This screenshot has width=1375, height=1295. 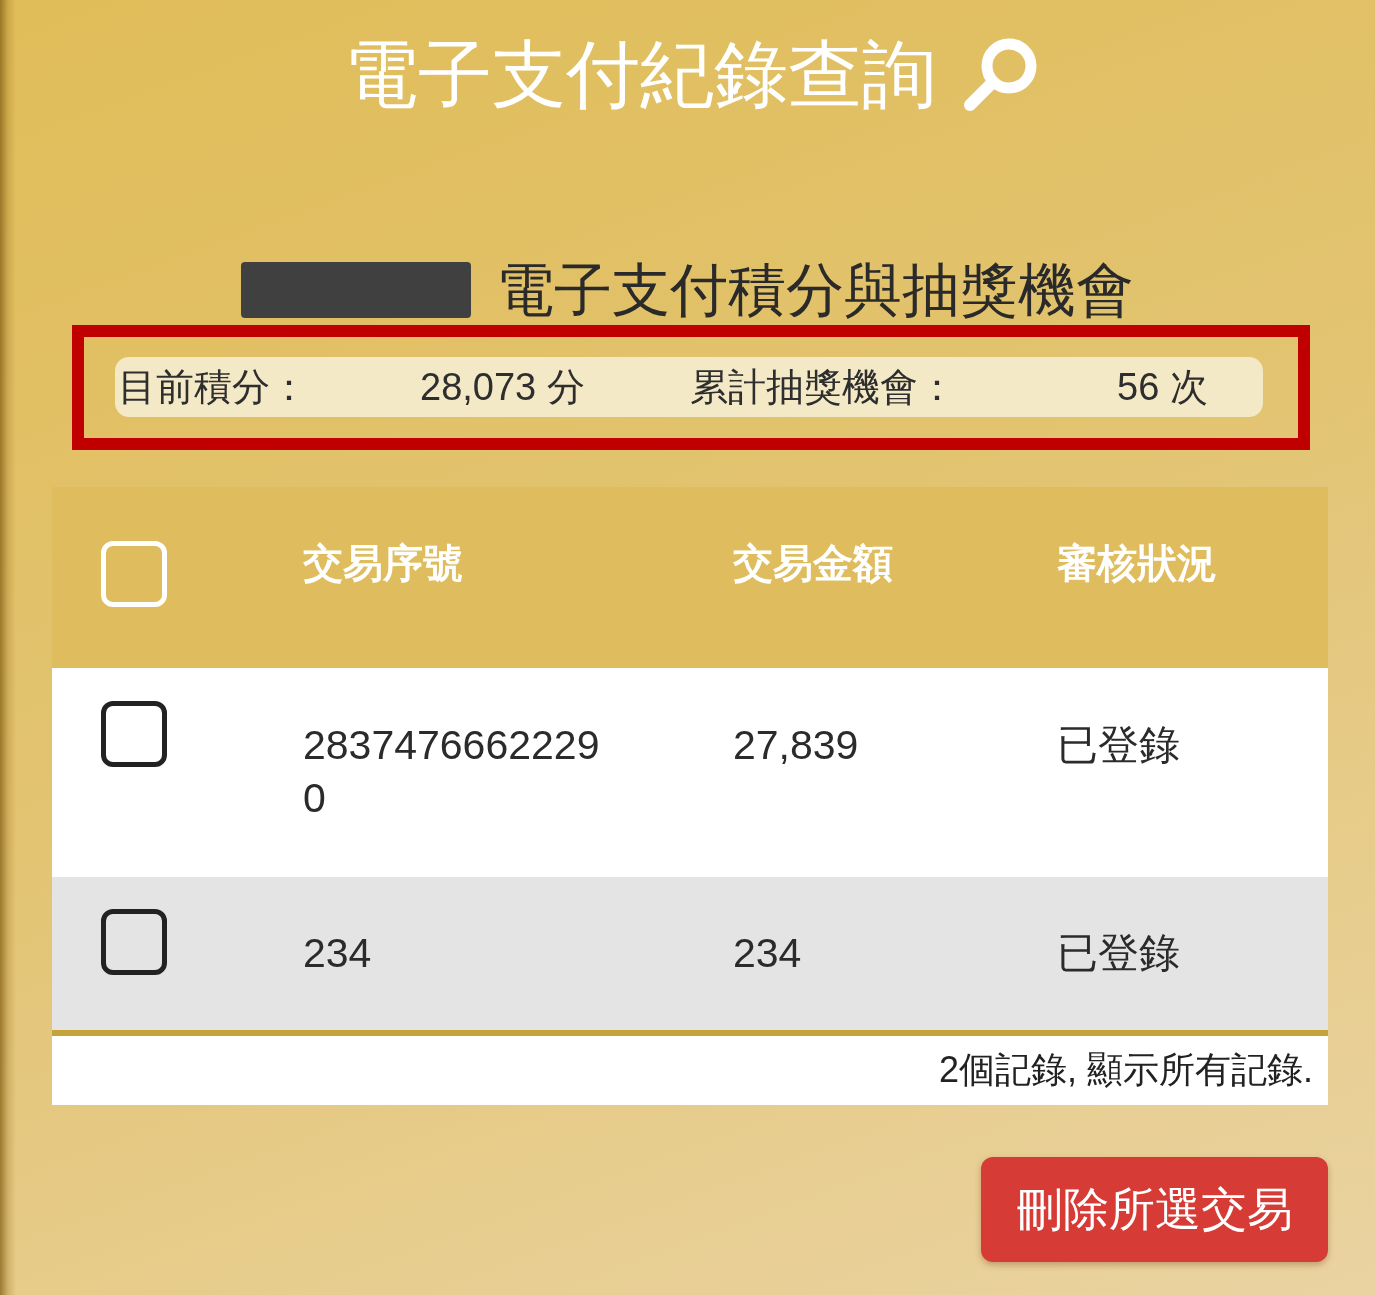 What do you see at coordinates (813, 563) in the screenshot?
I see `column-header: 交易金額` at bounding box center [813, 563].